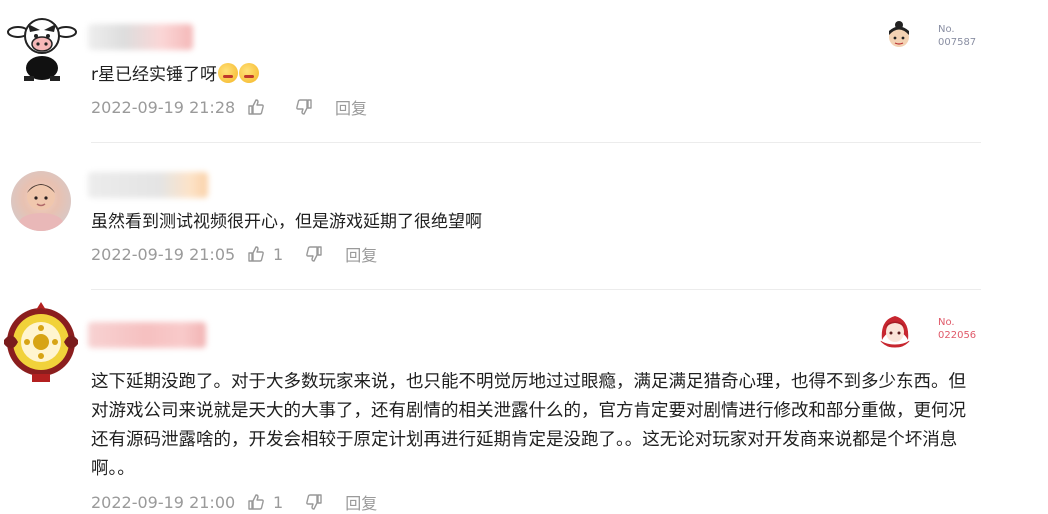 This screenshot has width=1048, height=514. What do you see at coordinates (957, 329) in the screenshot?
I see `user-number-badge: No. 022056` at bounding box center [957, 329].